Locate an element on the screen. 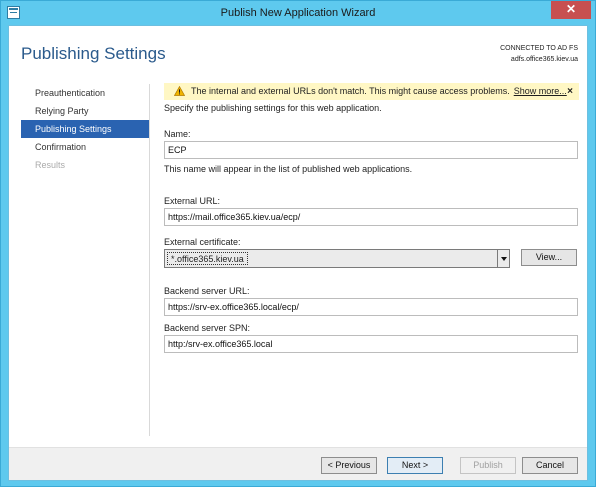 Image resolution: width=596 pixels, height=487 pixels. publish-button: Publish is located at coordinates (488, 465).